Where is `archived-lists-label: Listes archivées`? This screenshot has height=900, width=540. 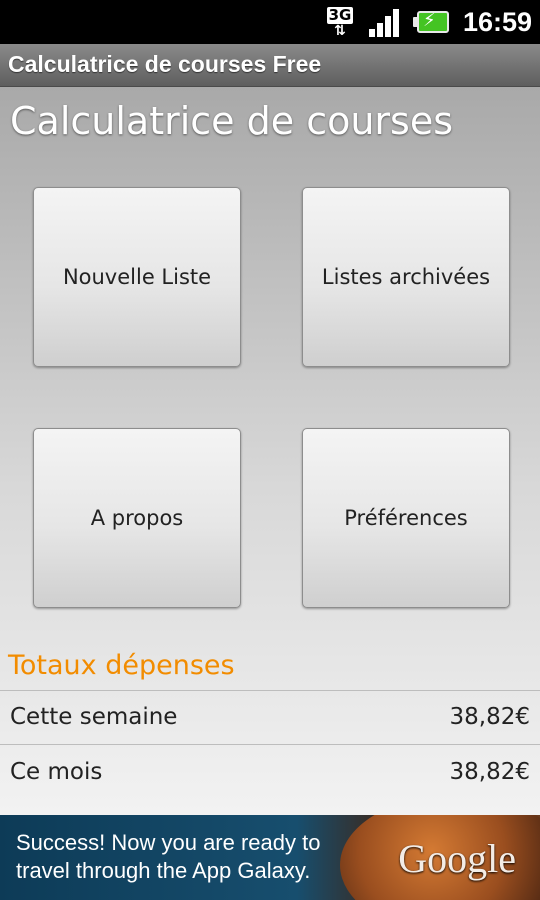
archived-lists-label: Listes archivées is located at coordinates (406, 277).